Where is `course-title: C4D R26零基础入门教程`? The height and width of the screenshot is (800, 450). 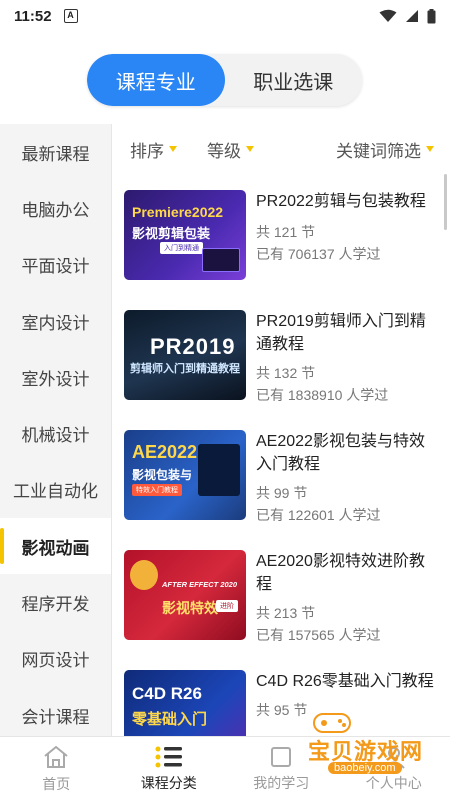 course-title: C4D R26零基础入门教程 is located at coordinates (345, 681).